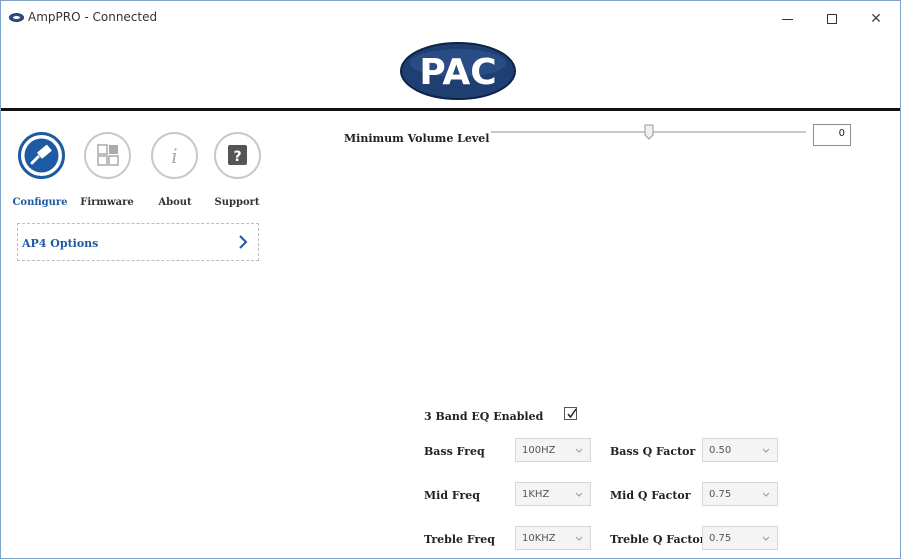 The height and width of the screenshot is (559, 901). What do you see at coordinates (740, 494) in the screenshot?
I see `mid-q-select: 0.75` at bounding box center [740, 494].